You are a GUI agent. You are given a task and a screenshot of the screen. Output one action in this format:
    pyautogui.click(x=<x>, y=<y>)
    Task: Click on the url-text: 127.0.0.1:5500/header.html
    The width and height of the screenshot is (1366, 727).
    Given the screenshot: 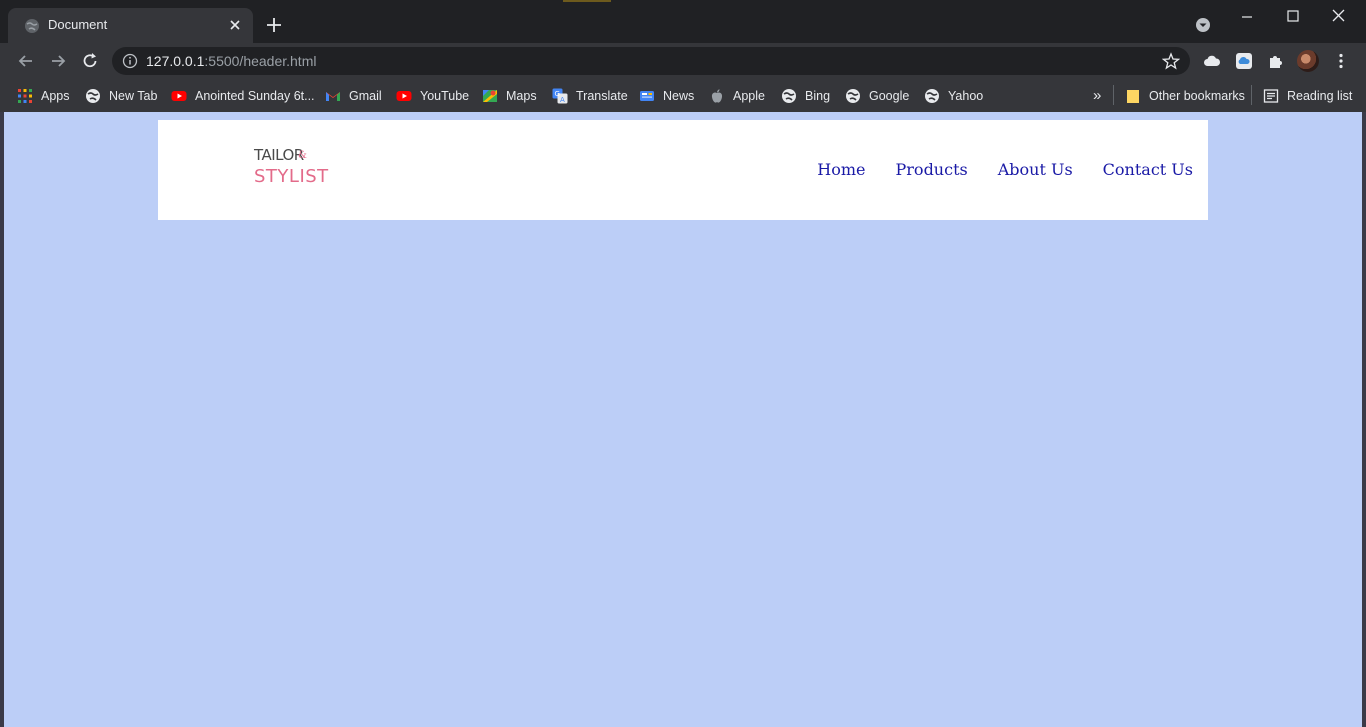 What is the action you would take?
    pyautogui.click(x=231, y=61)
    